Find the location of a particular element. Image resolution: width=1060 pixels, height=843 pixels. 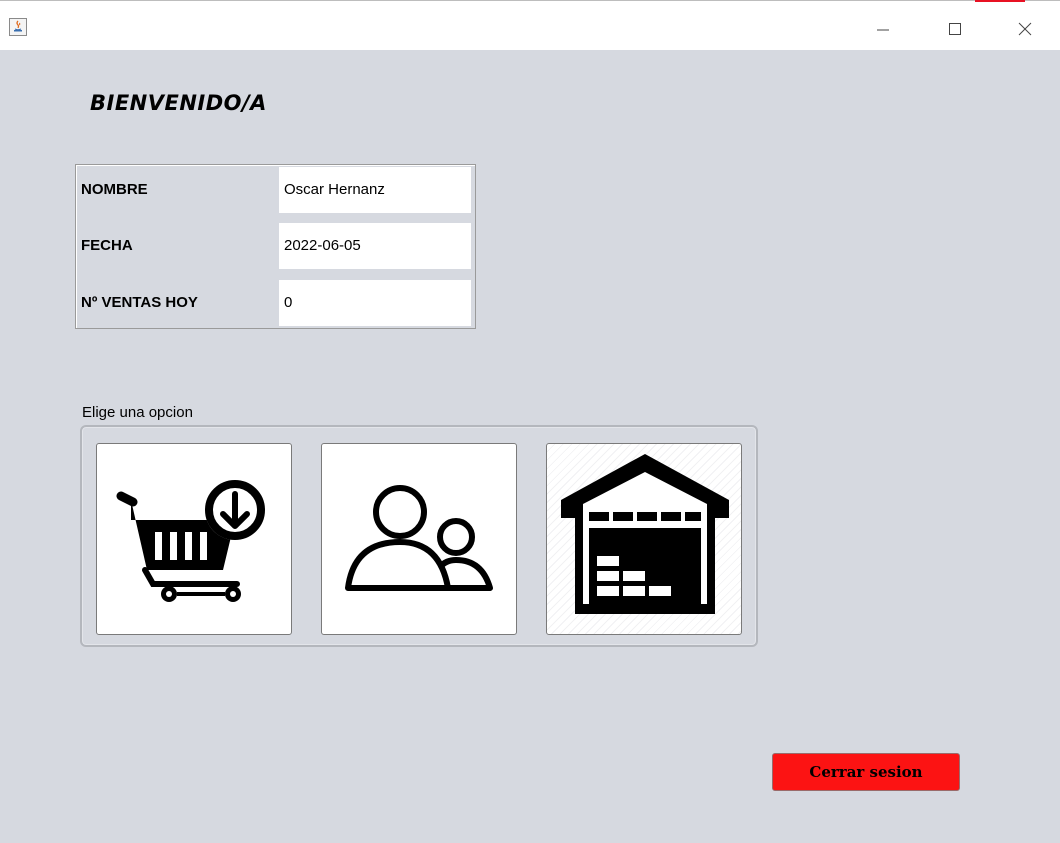

info-value: 0 is located at coordinates (375, 303).